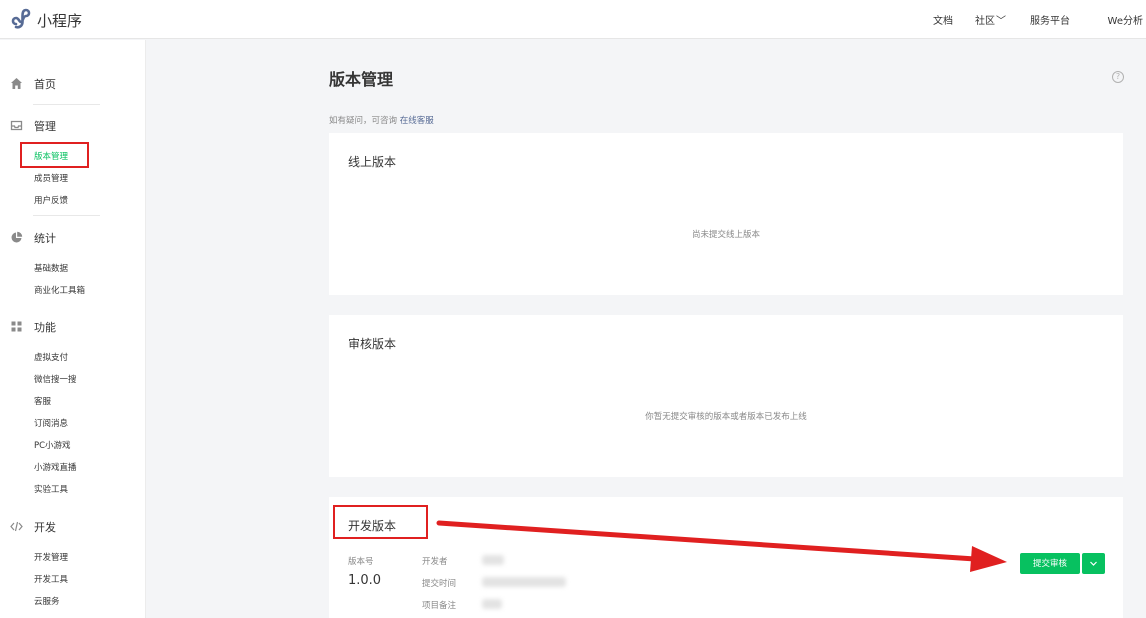  I want to click on blurred-submit-time, so click(524, 582).